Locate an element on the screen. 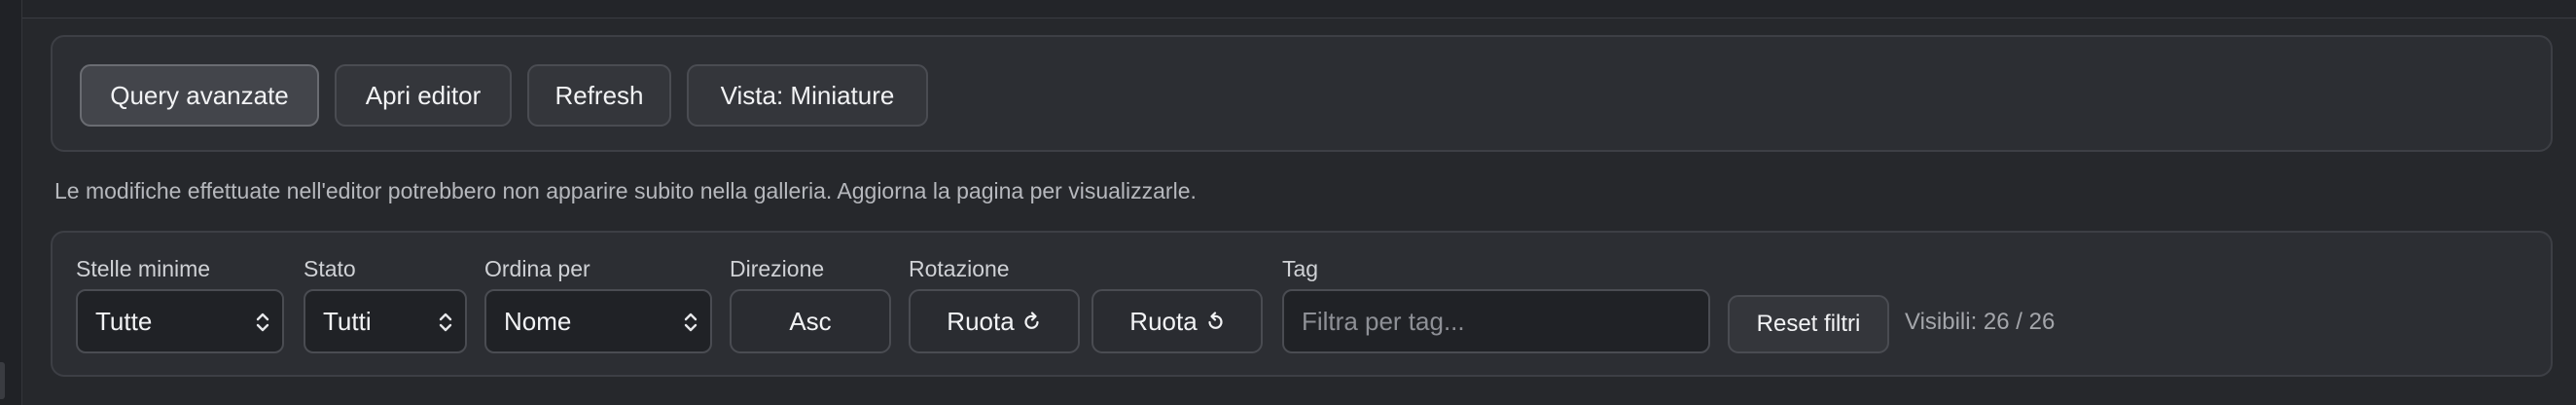  min-stars-label: Stelle minime is located at coordinates (143, 268).